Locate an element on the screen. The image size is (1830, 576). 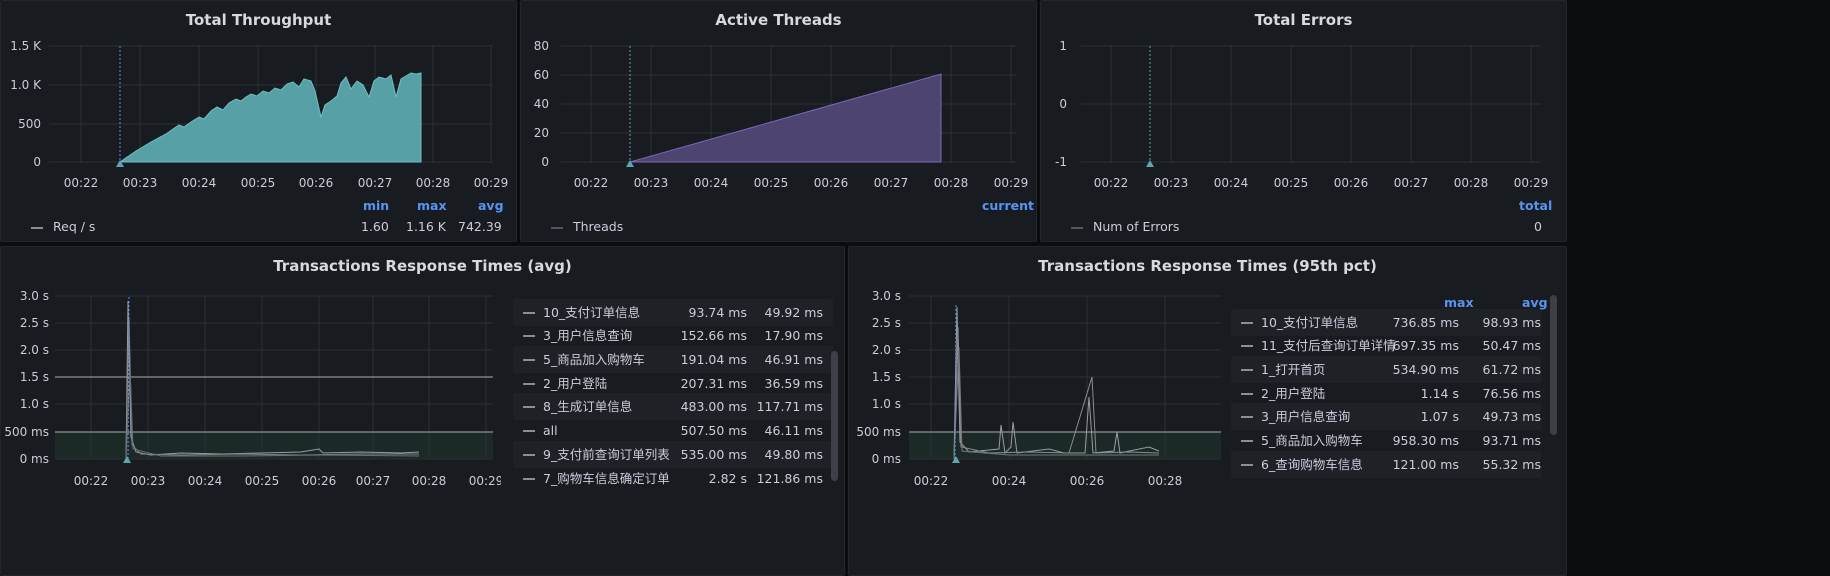
row-avg: 93.71 ms is located at coordinates (1511, 440).